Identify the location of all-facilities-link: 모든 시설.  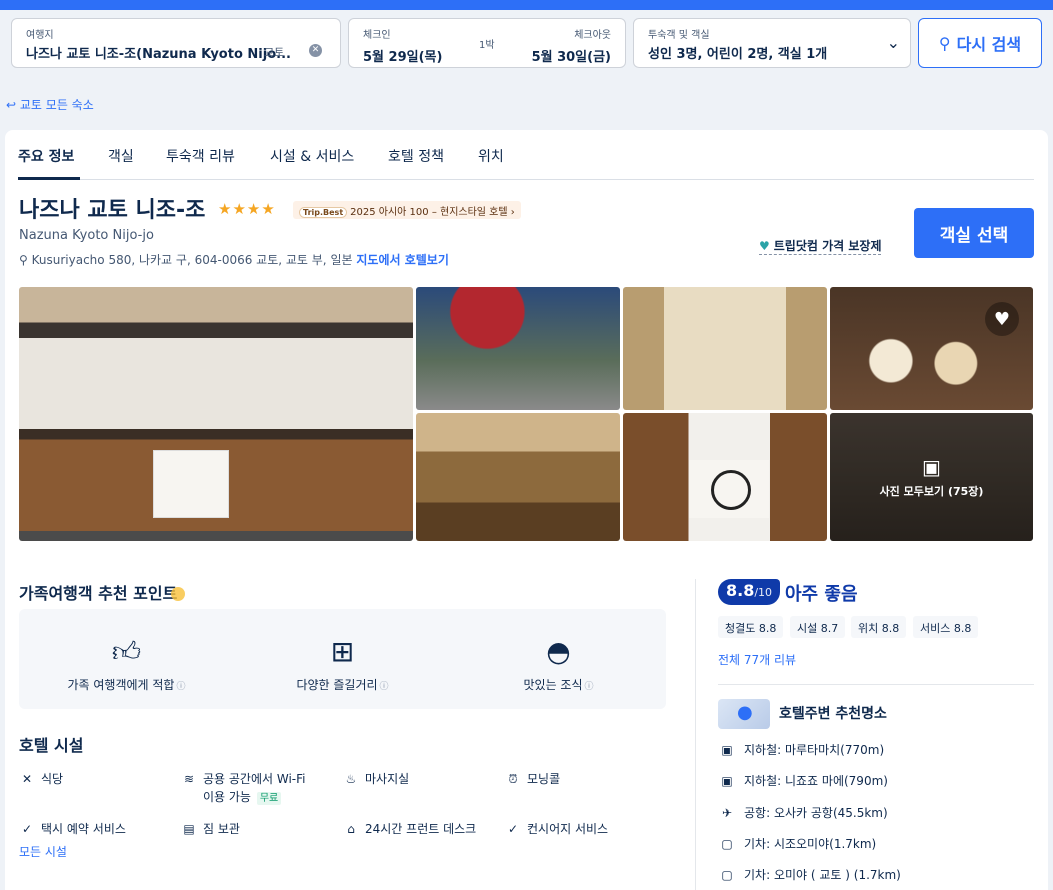
(43, 851).